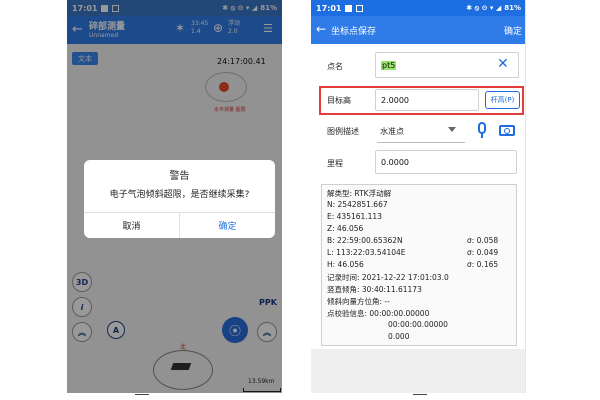 The image size is (600, 400). What do you see at coordinates (343, 131) in the screenshot?
I see `legend-description-label: 图例描述` at bounding box center [343, 131].